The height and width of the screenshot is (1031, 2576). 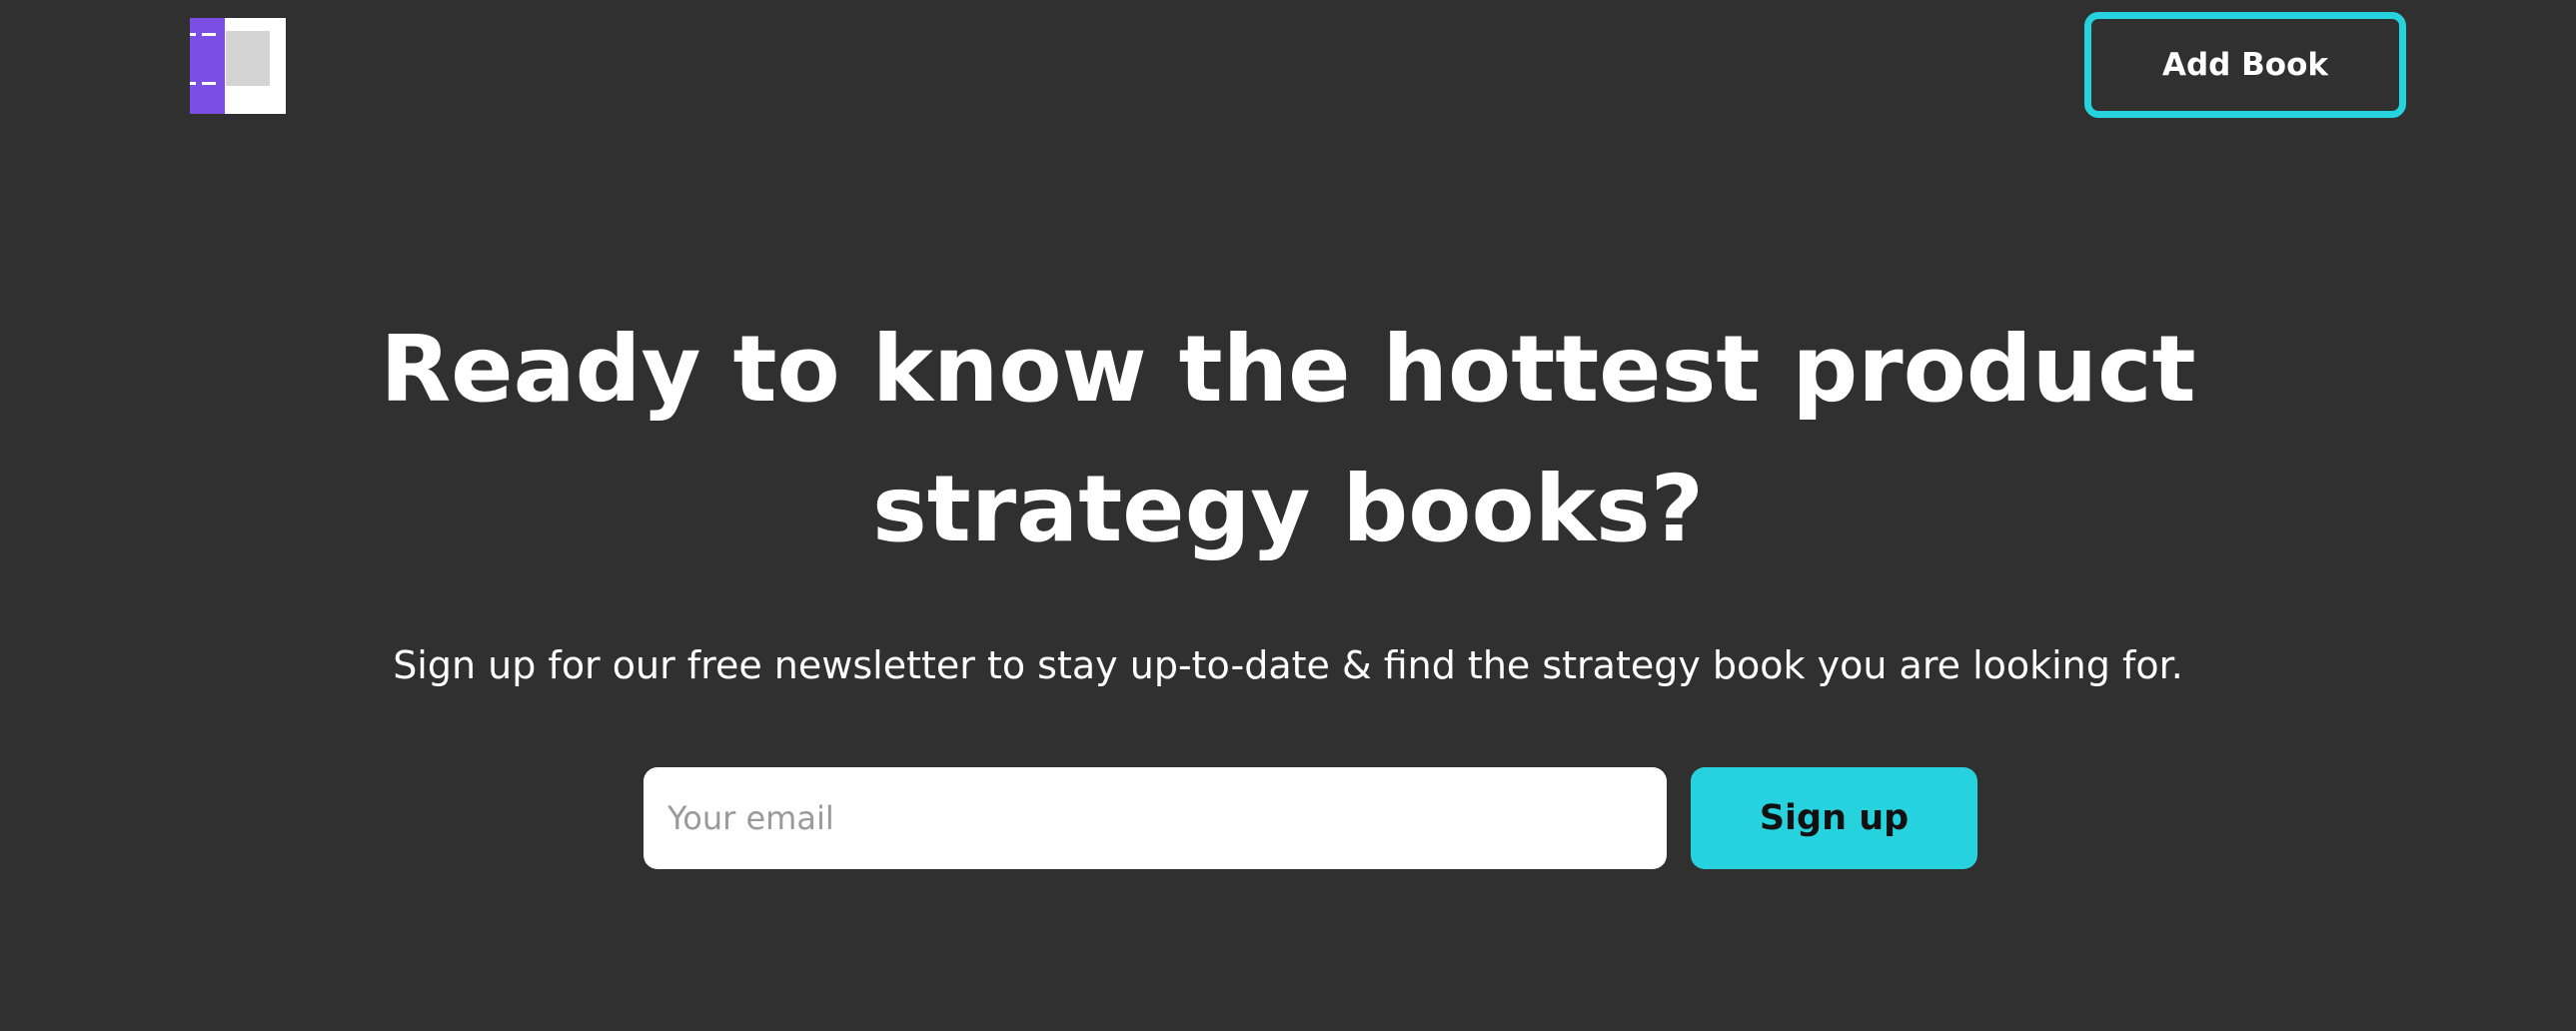 I want to click on logo-stitch-bottom-right, so click(x=209, y=83).